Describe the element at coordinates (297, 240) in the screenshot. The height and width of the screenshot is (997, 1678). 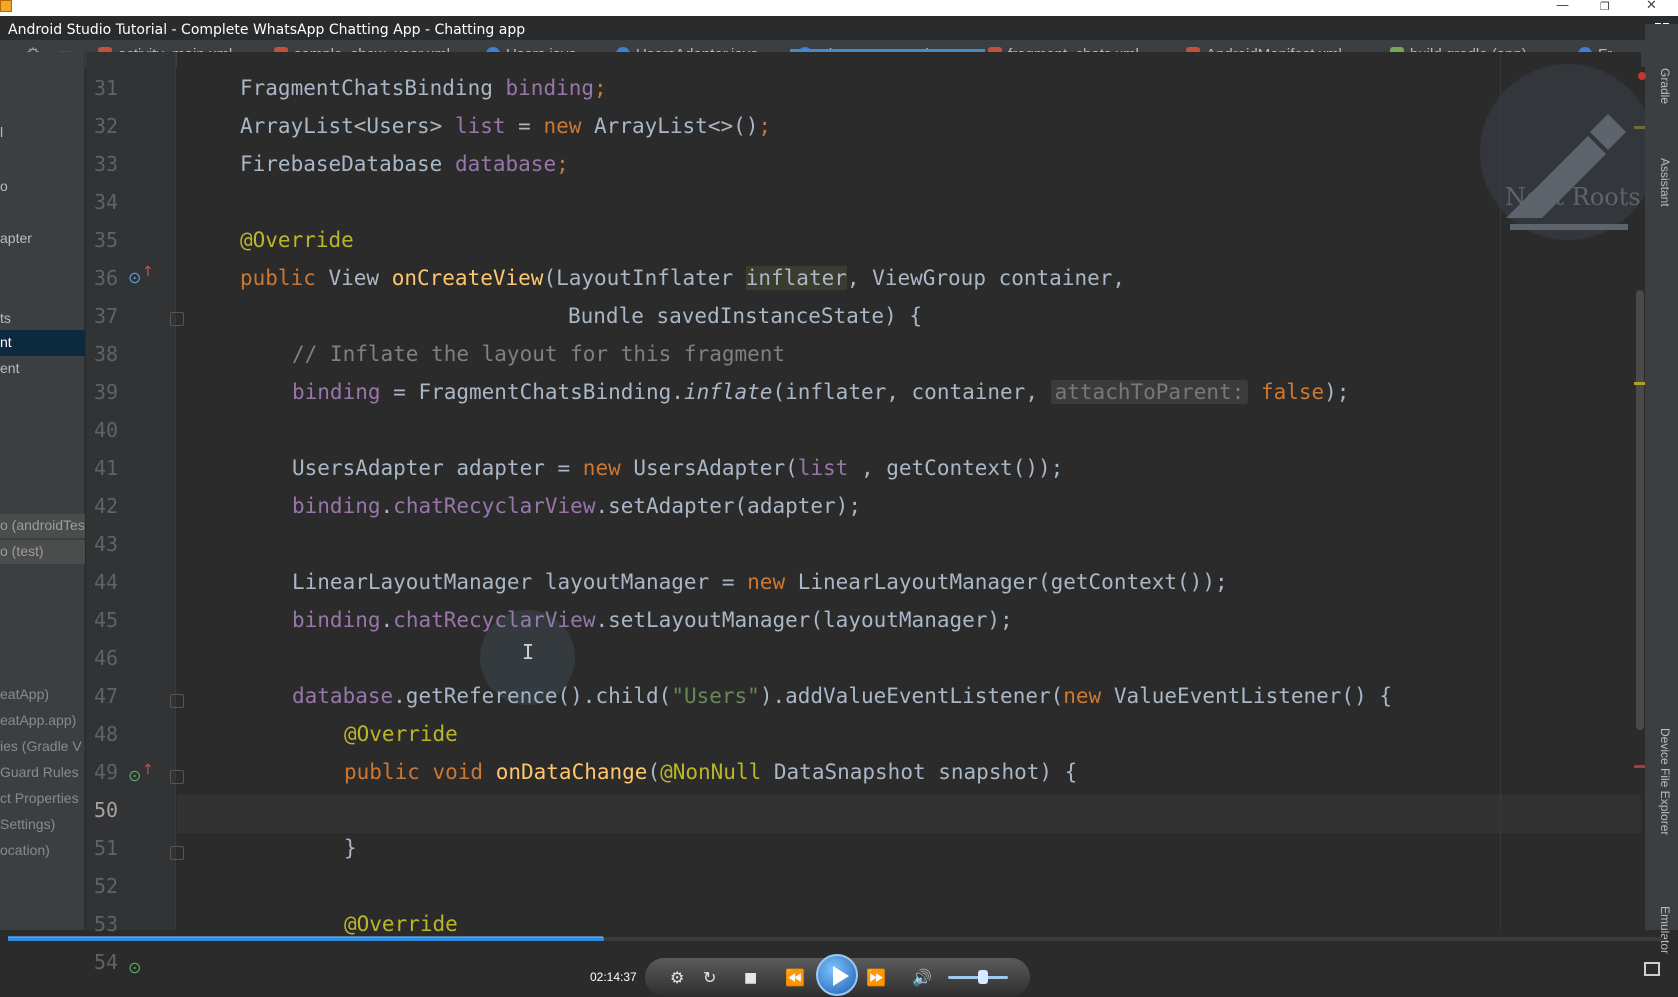
I see `code-line-35: @Override` at that location.